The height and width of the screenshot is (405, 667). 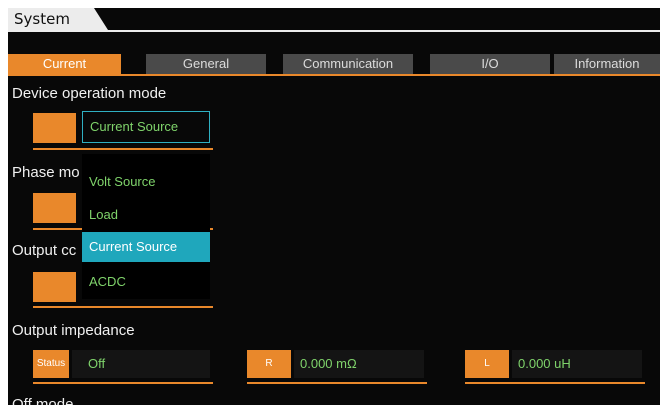 What do you see at coordinates (334, 75) in the screenshot?
I see `tab-underline` at bounding box center [334, 75].